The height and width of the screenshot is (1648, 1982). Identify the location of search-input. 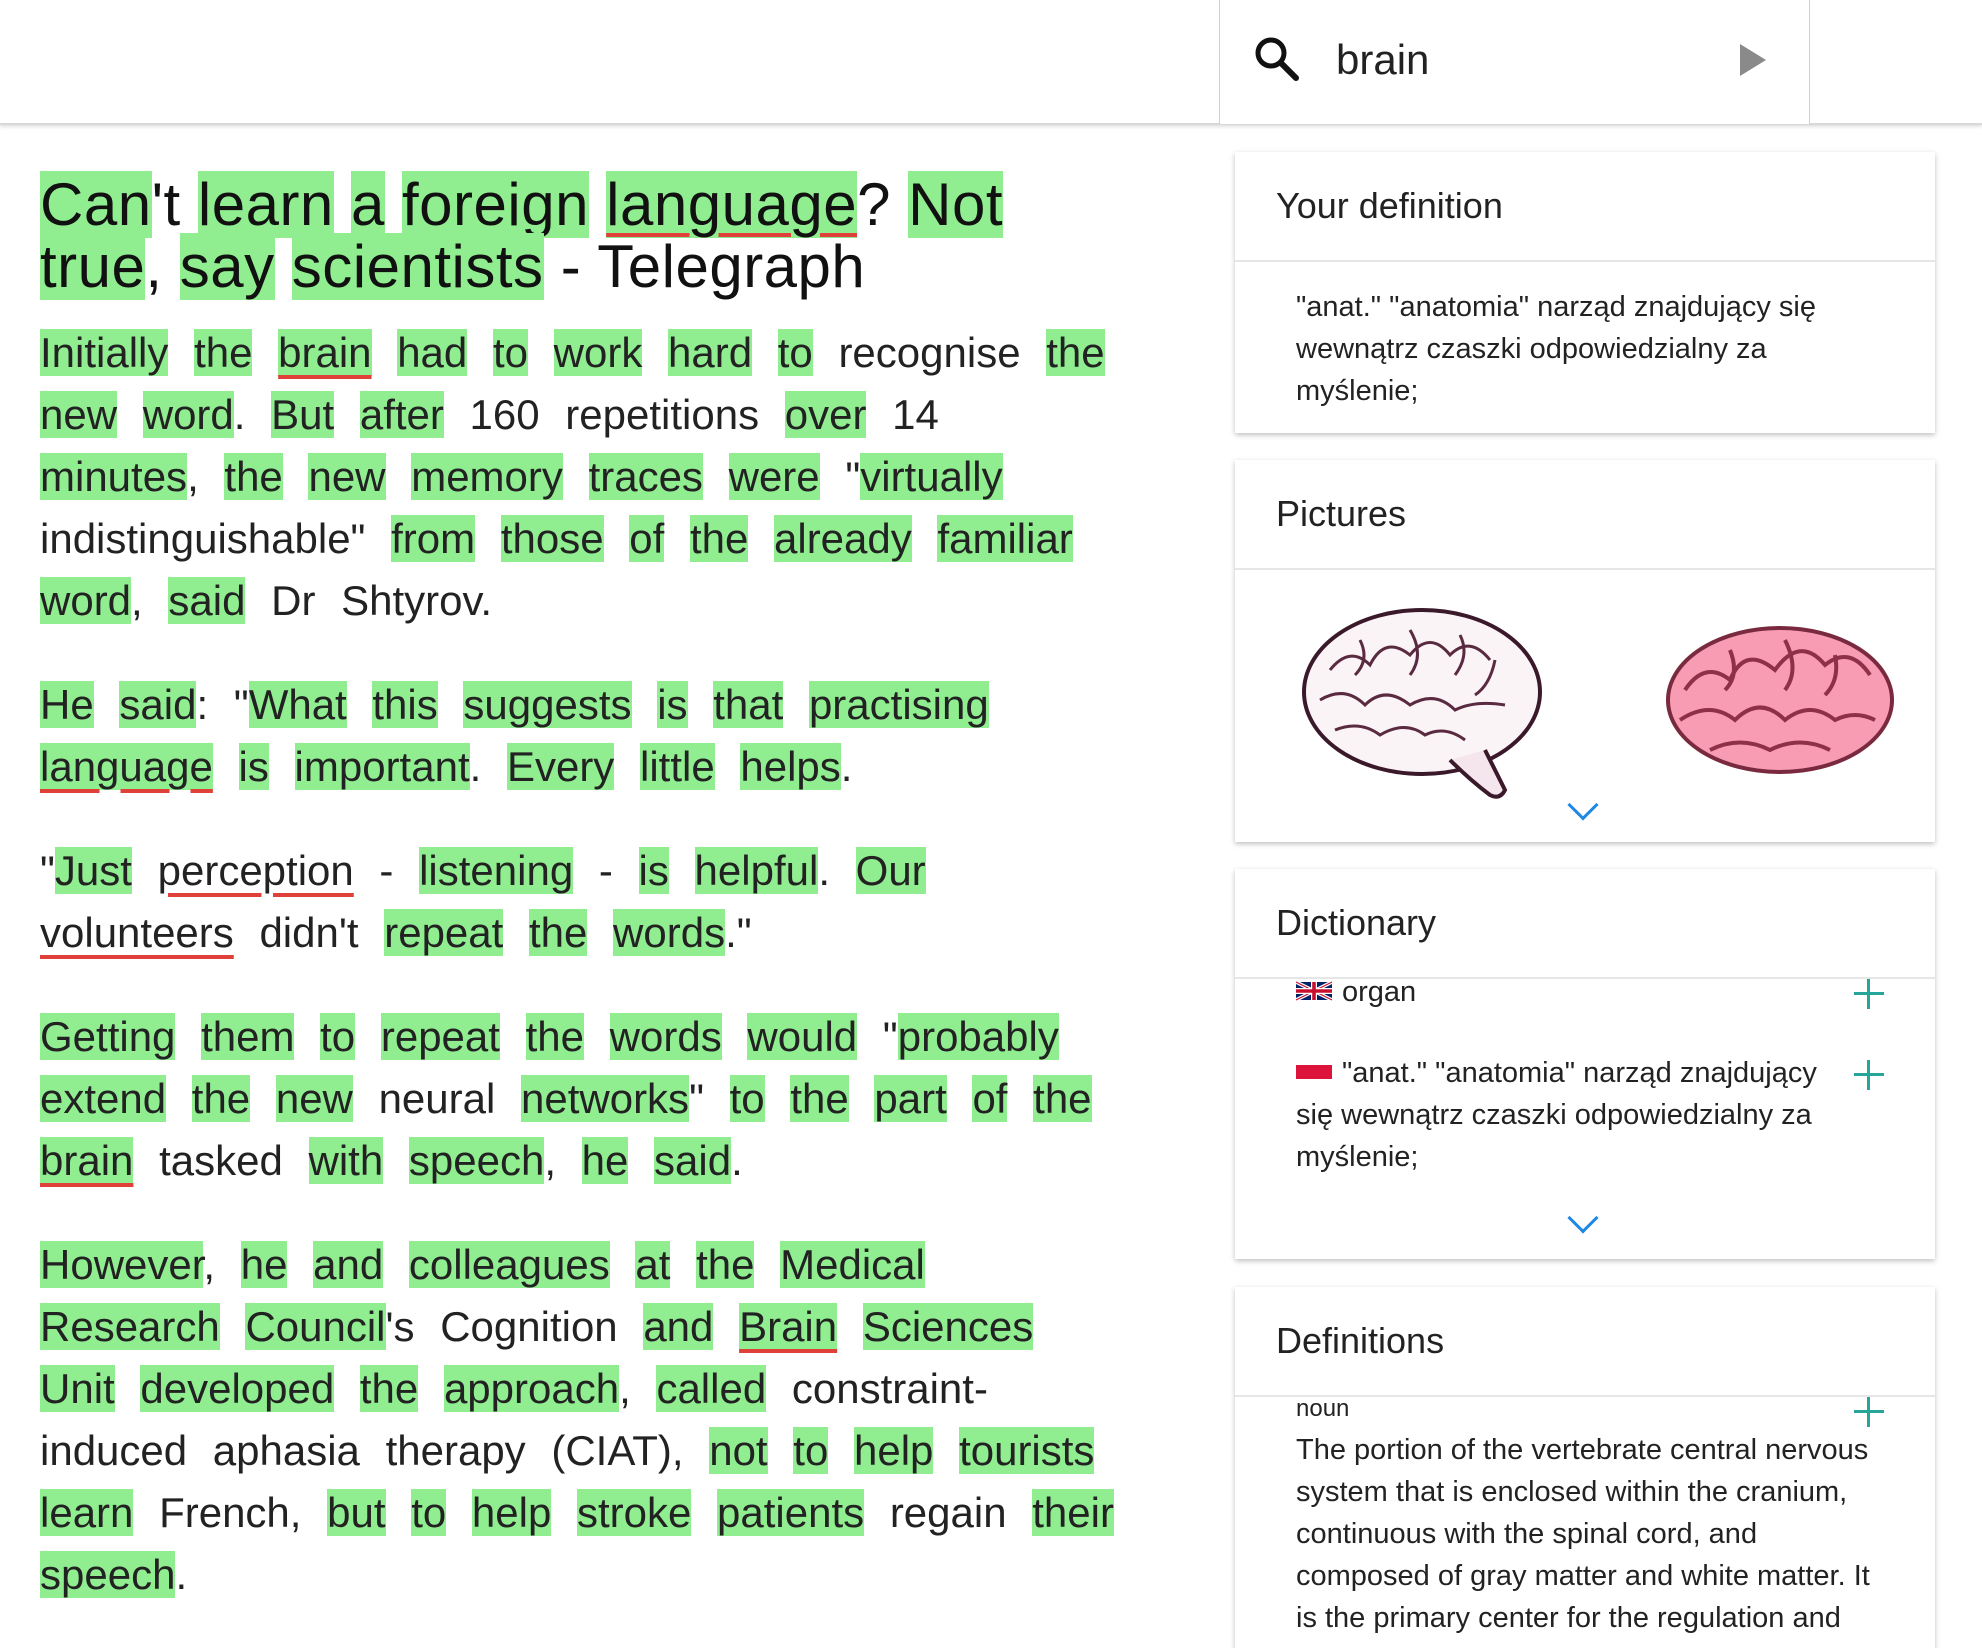
(1526, 60).